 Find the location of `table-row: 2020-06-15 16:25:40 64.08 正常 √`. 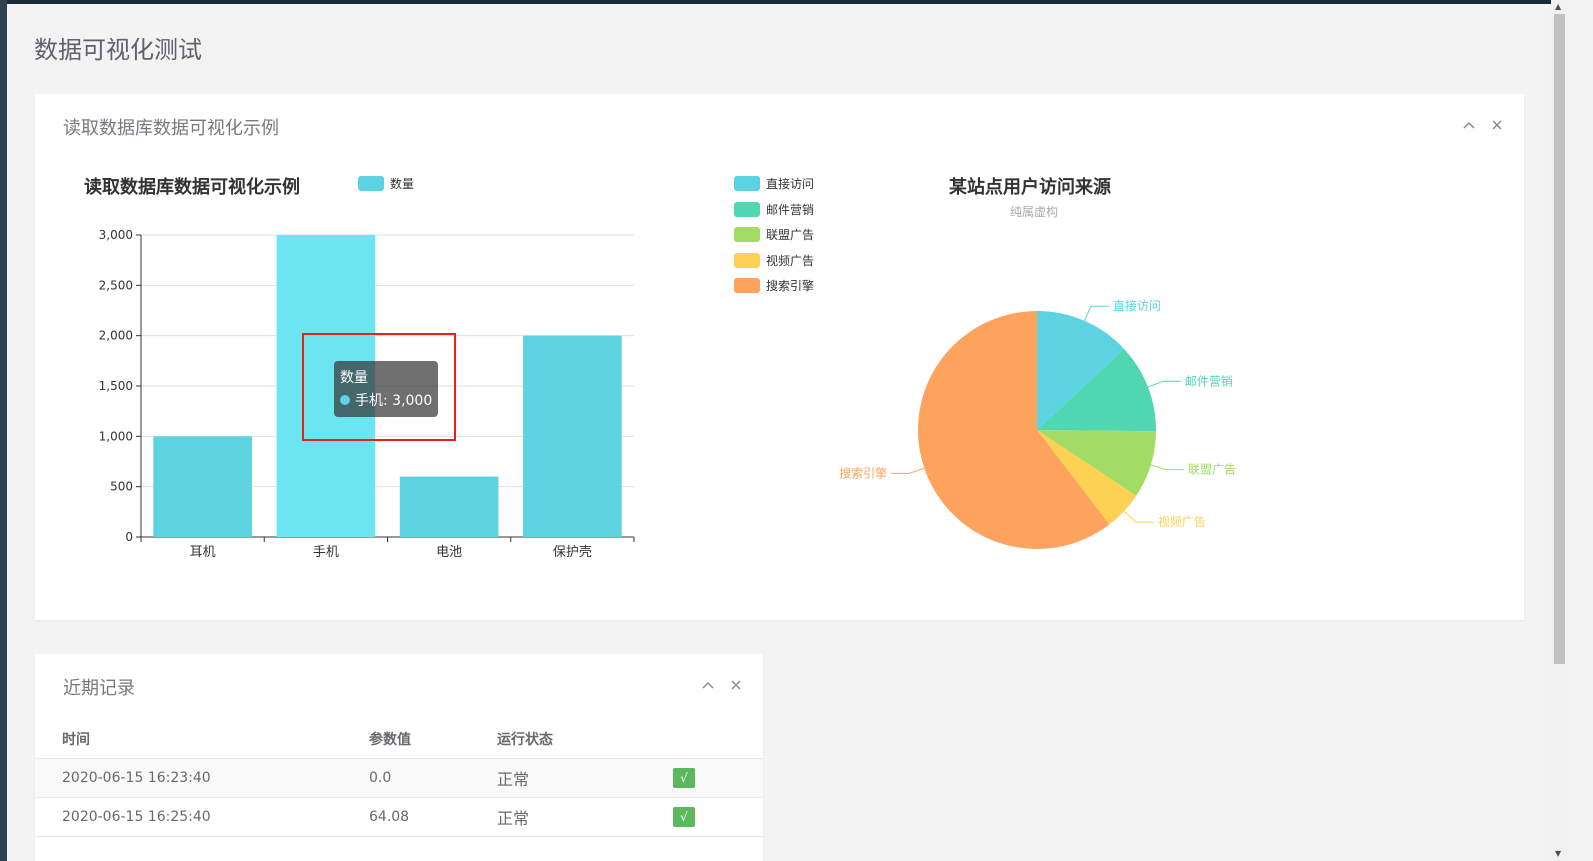

table-row: 2020-06-15 16:25:40 64.08 正常 √ is located at coordinates (399, 817).